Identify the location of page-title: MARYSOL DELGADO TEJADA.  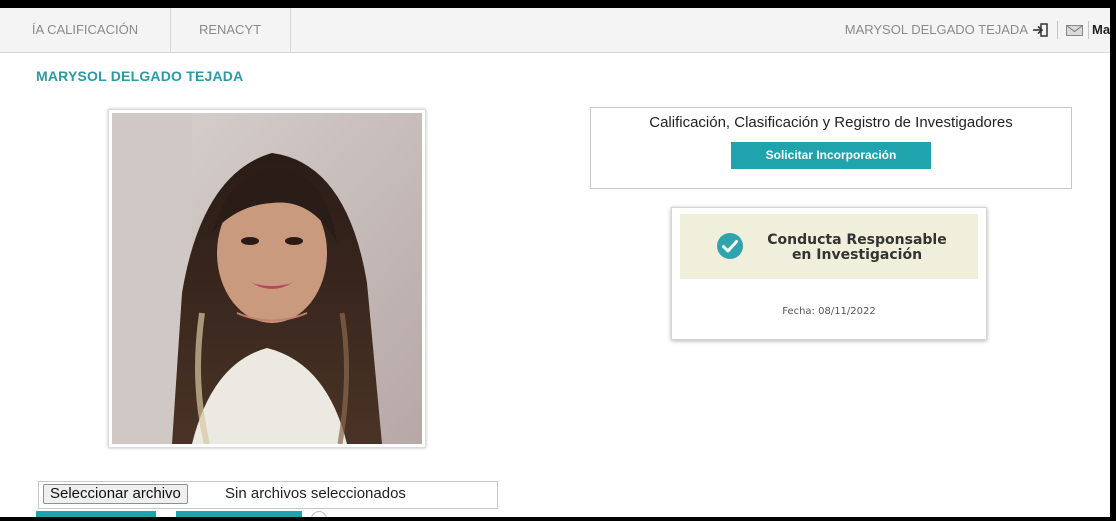
(140, 76).